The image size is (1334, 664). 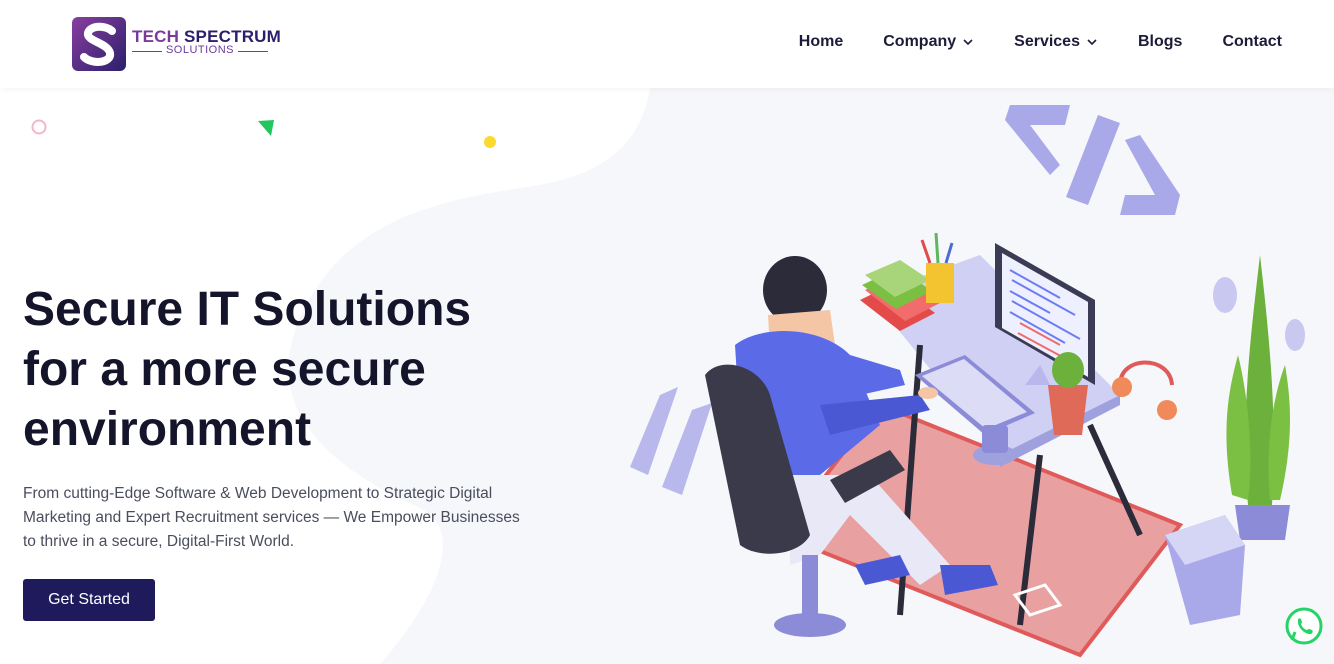 I want to click on code-brackets-icon, so click(x=1092, y=160).